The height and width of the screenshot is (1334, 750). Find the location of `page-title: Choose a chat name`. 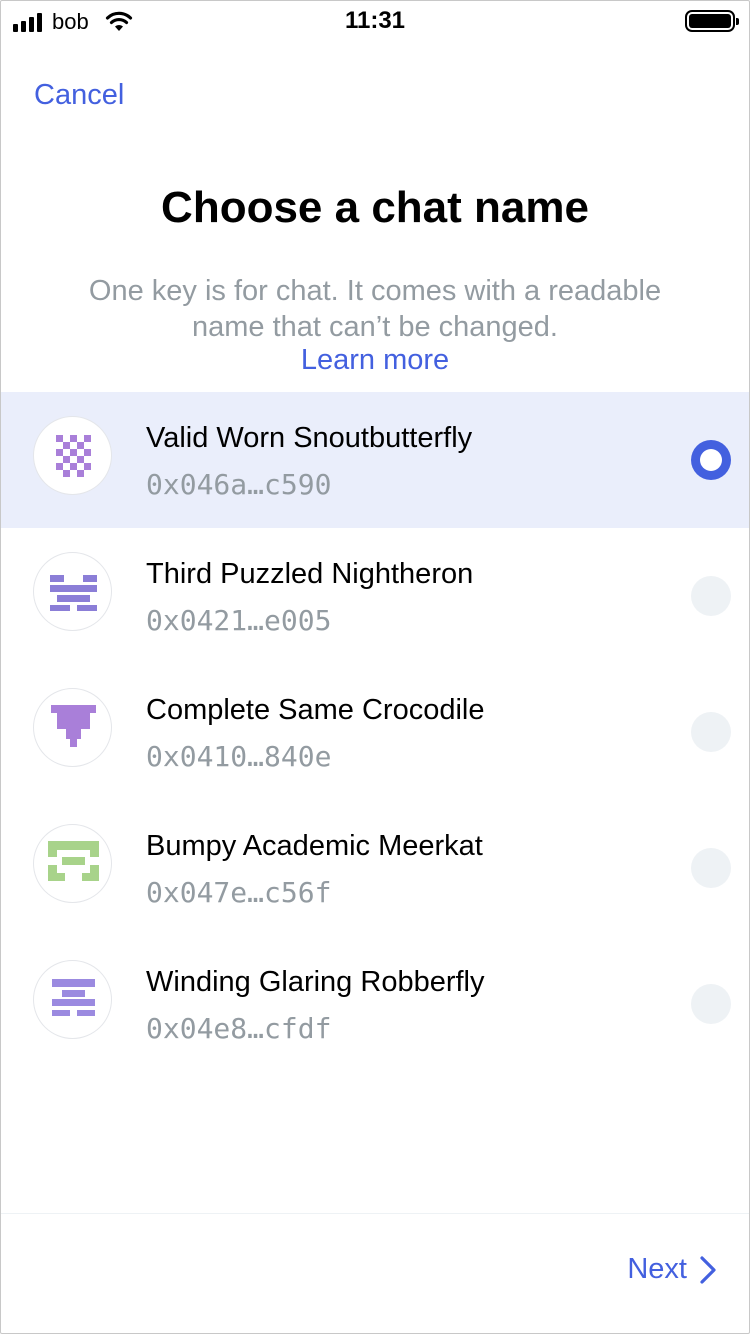

page-title: Choose a chat name is located at coordinates (375, 207).